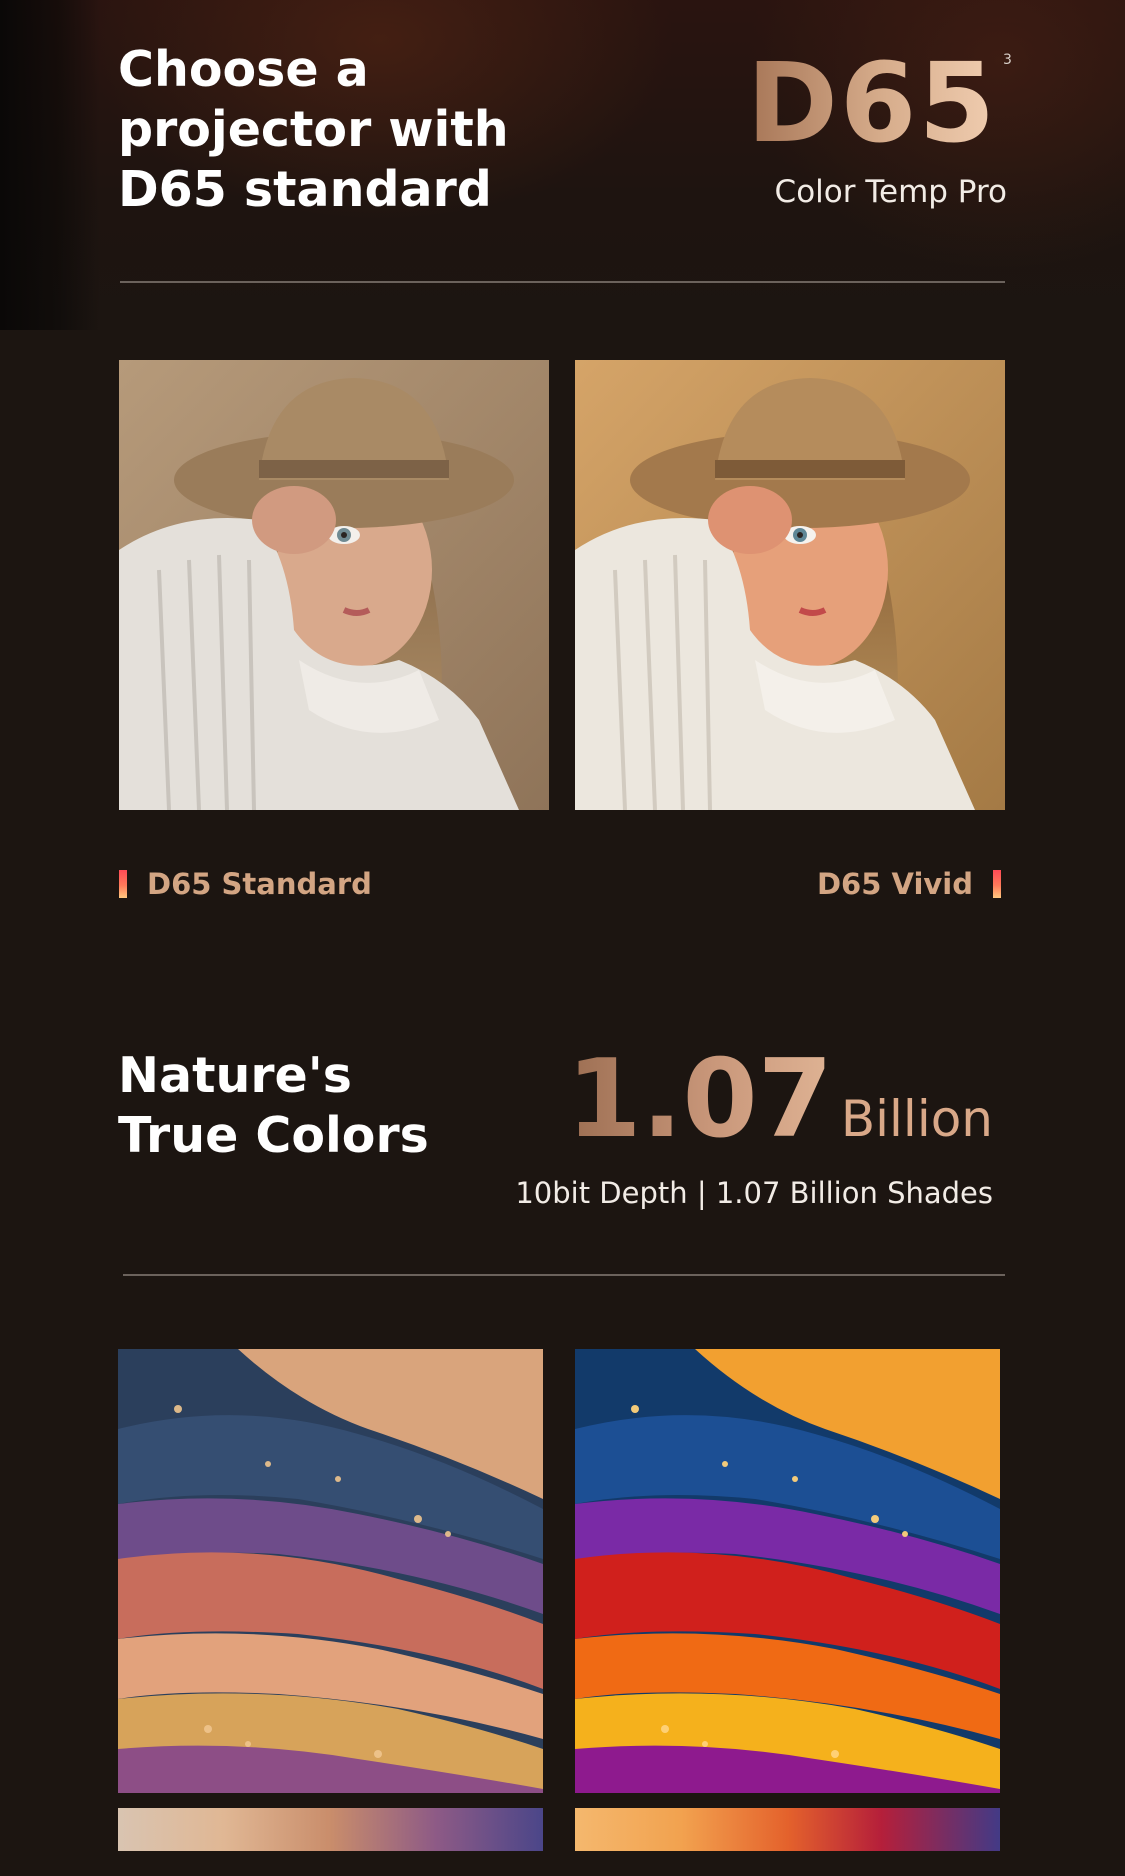  I want to click on footnote-superscript: 3, so click(1007, 60).